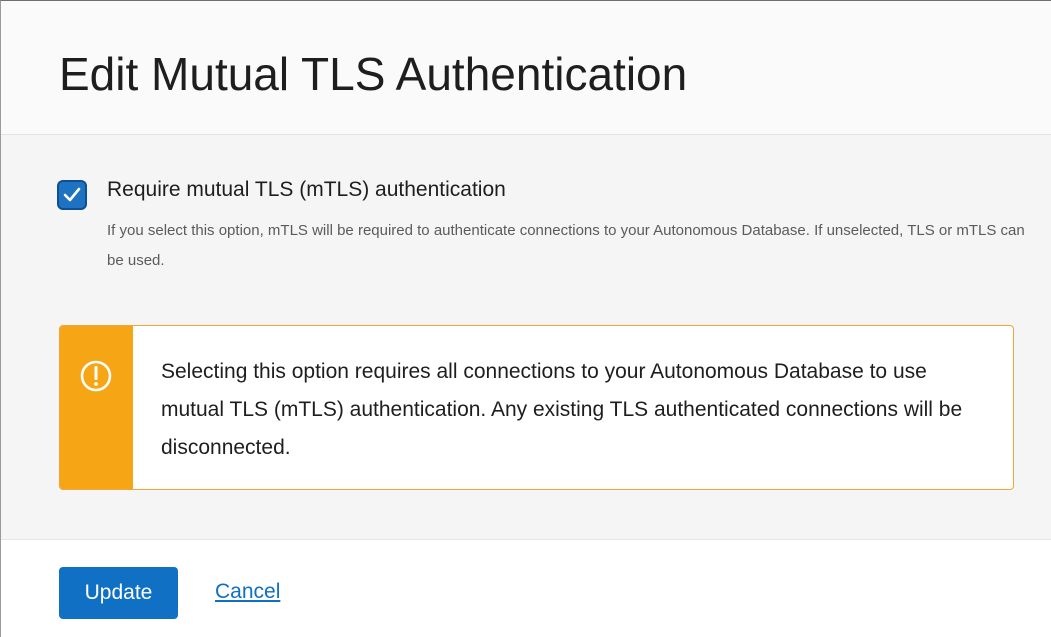 This screenshot has width=1051, height=637. I want to click on dialog-title: Edit Mutual TLS Authentication, so click(373, 74).